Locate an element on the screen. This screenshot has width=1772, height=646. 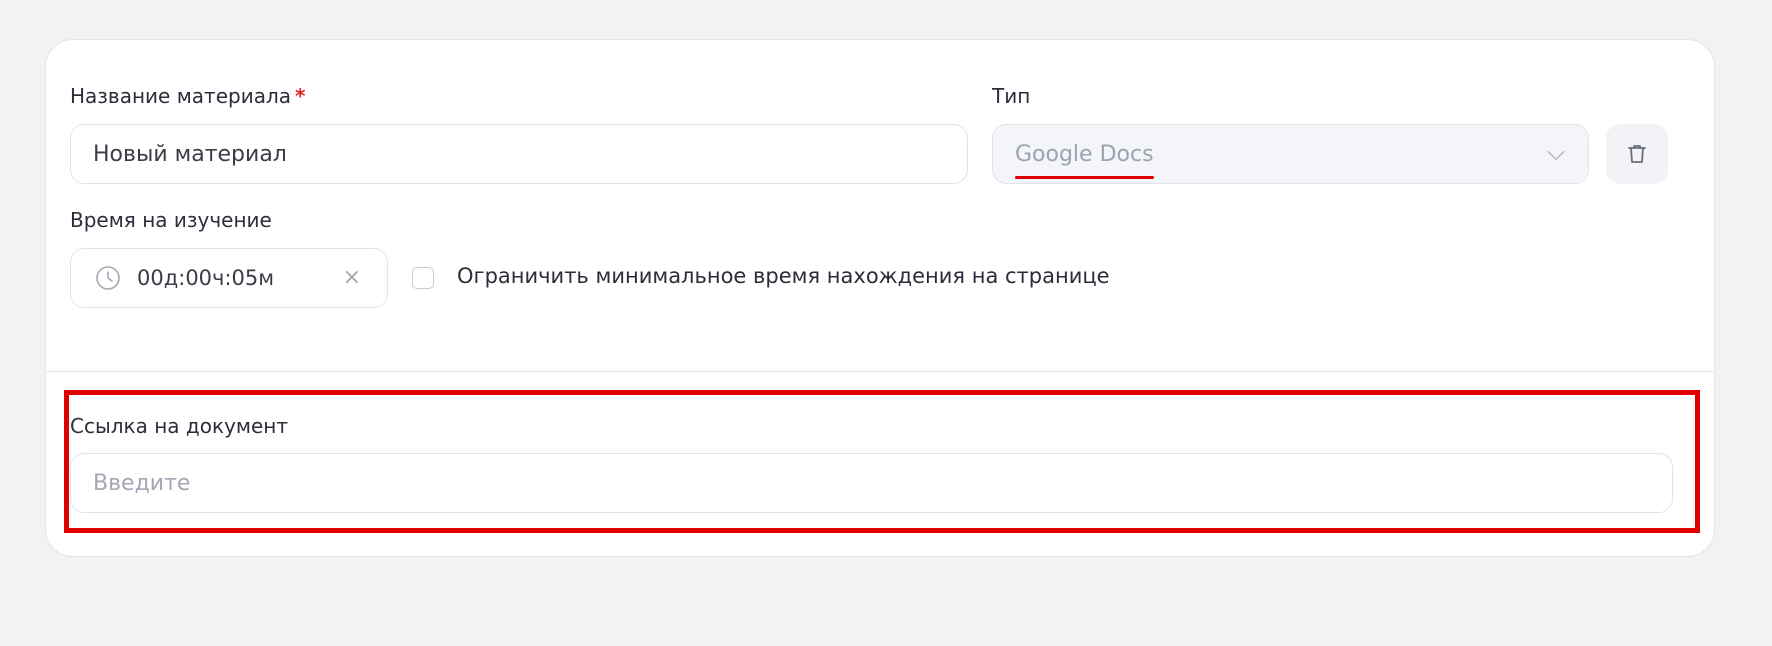
study-time-value: 00д:00ч:05м is located at coordinates (206, 278).